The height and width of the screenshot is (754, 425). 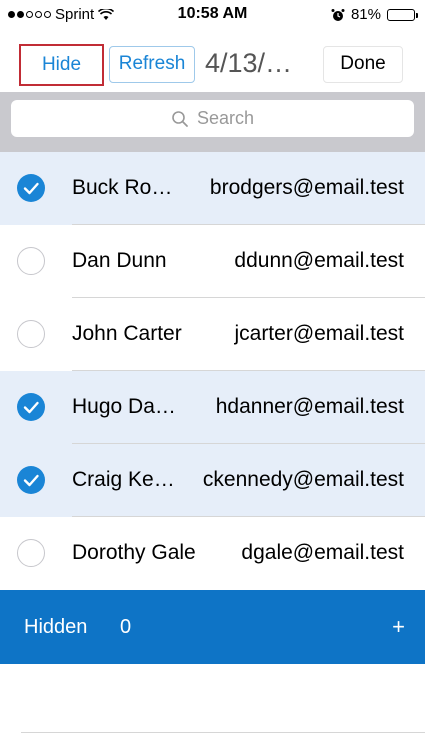 What do you see at coordinates (212, 407) in the screenshot?
I see `list-item: Hugo Da… hdanner@email.test` at bounding box center [212, 407].